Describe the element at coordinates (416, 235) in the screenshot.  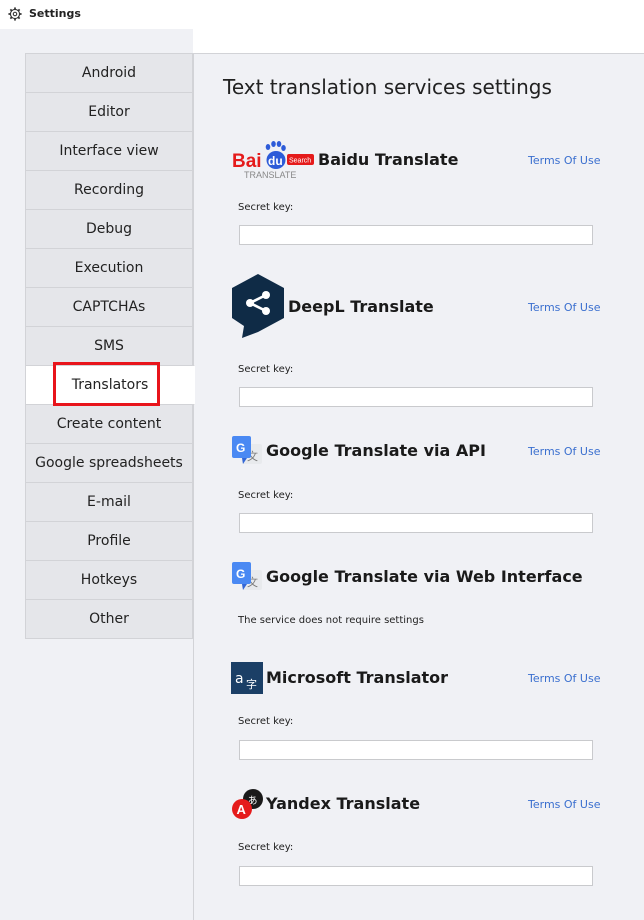
I see `baidu-secret-key-input` at that location.